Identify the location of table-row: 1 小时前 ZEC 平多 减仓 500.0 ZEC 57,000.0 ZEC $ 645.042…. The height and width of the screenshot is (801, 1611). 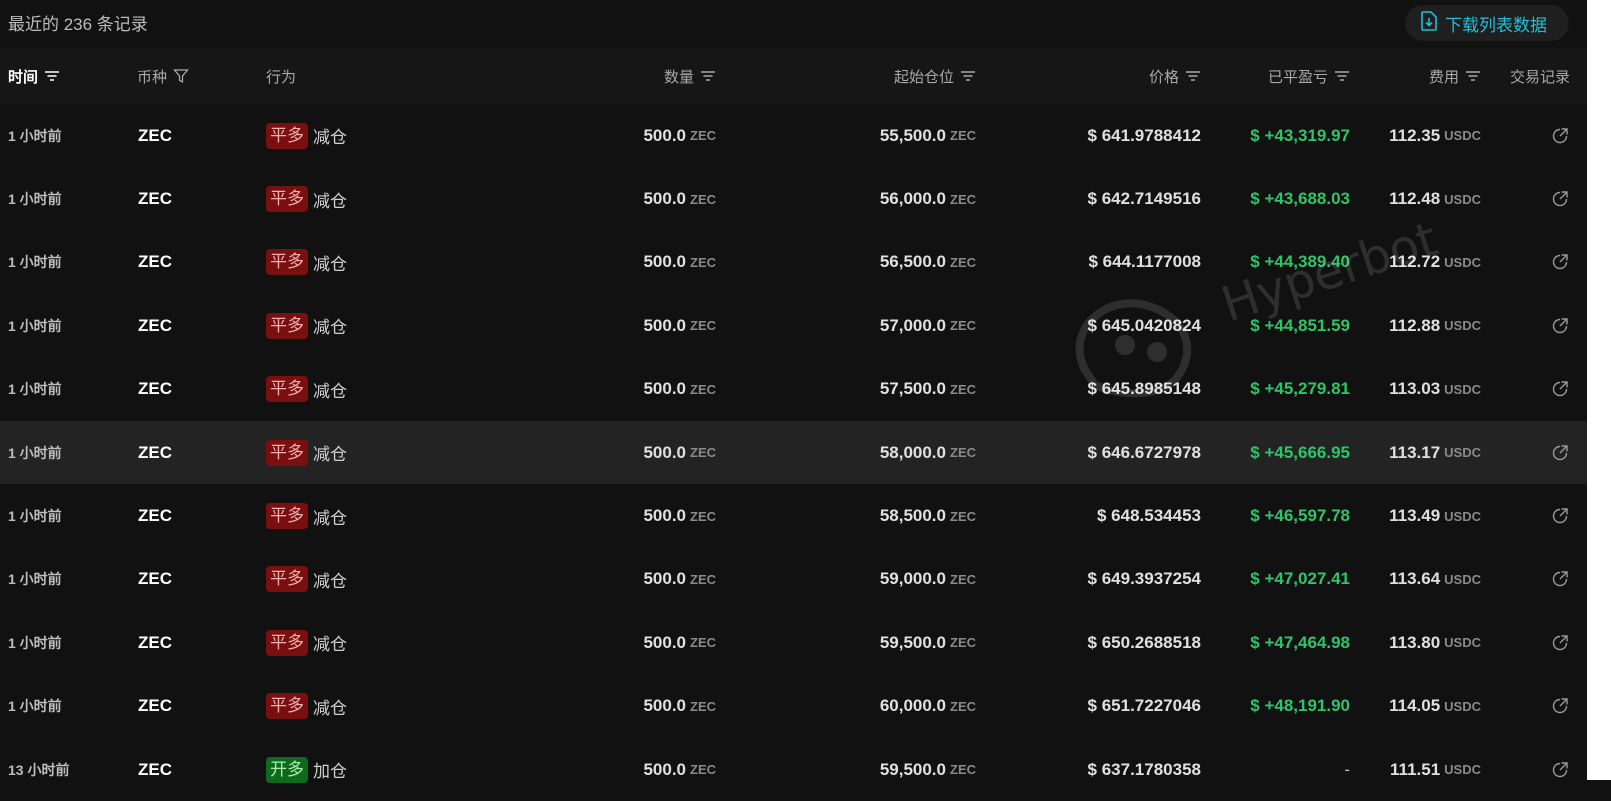
(793, 325).